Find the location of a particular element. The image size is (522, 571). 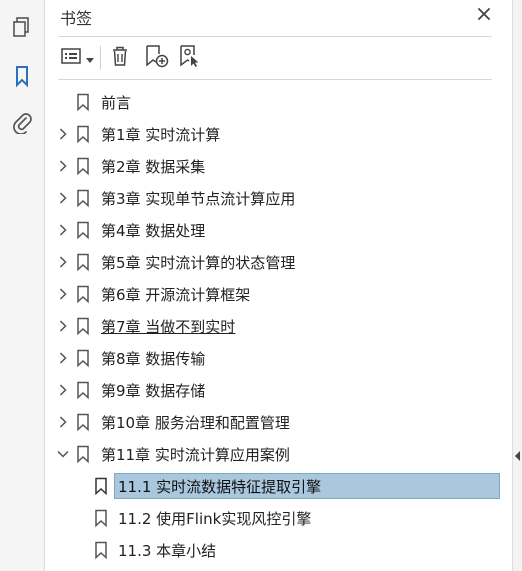

bookmark-label: 第2章 数据采集 is located at coordinates (153, 167).